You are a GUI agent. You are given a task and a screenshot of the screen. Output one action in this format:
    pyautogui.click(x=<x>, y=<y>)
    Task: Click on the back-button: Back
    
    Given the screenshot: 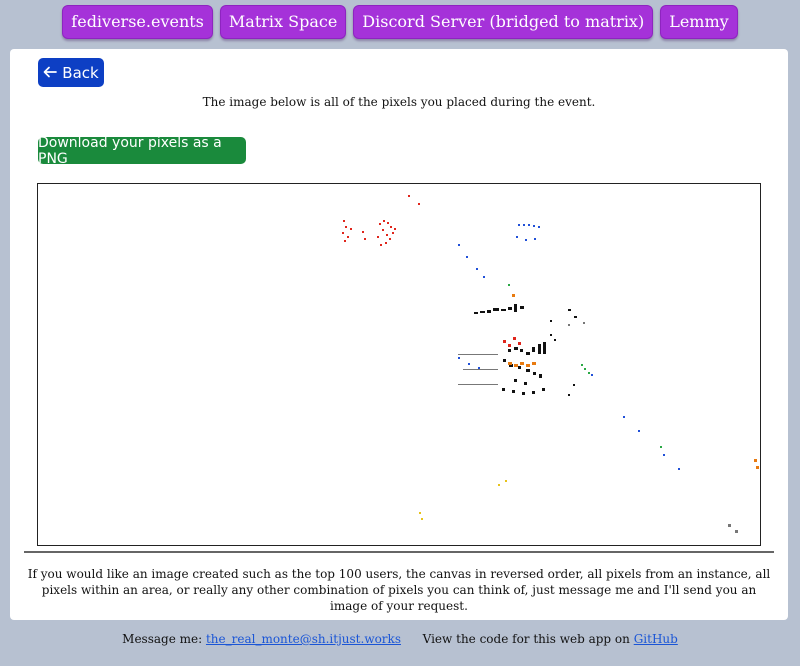 What is the action you would take?
    pyautogui.click(x=71, y=72)
    